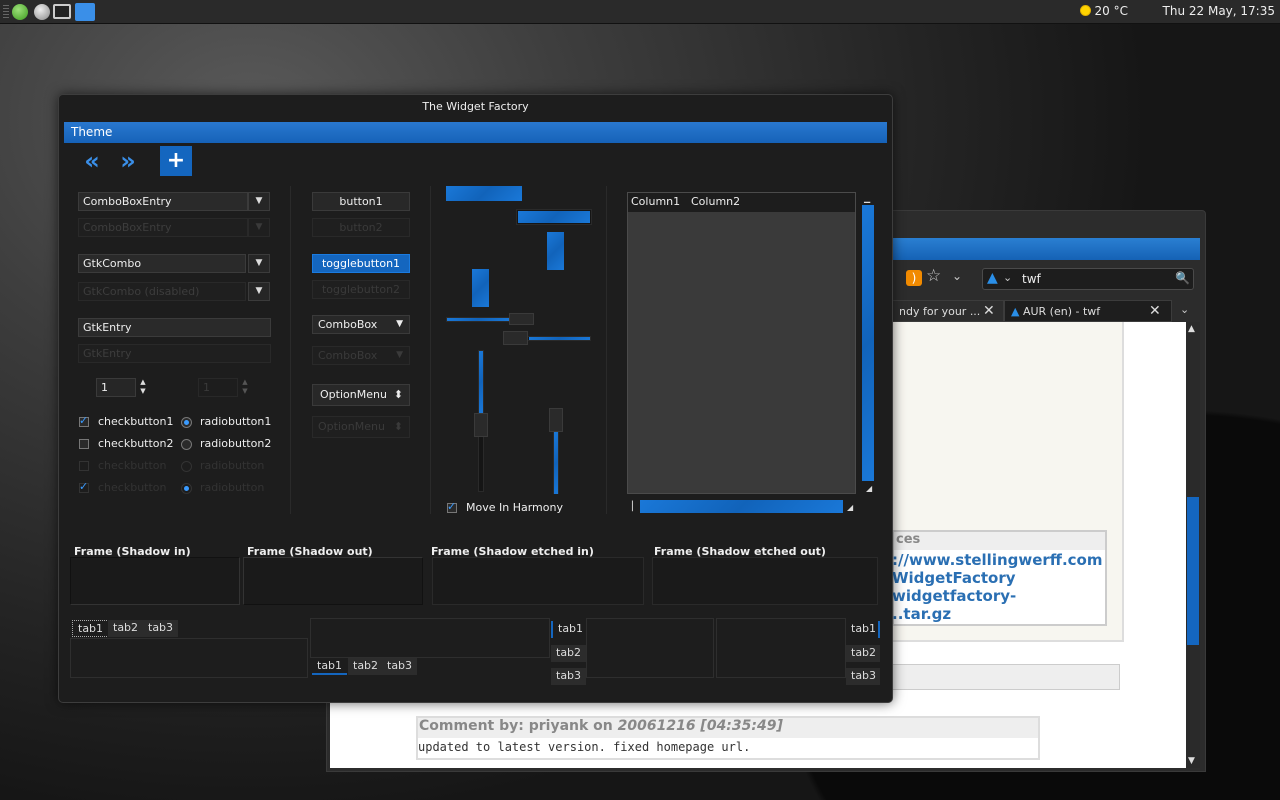  Describe the element at coordinates (1191, 329) in the screenshot. I see `scroll-up-icon: ▲` at that location.